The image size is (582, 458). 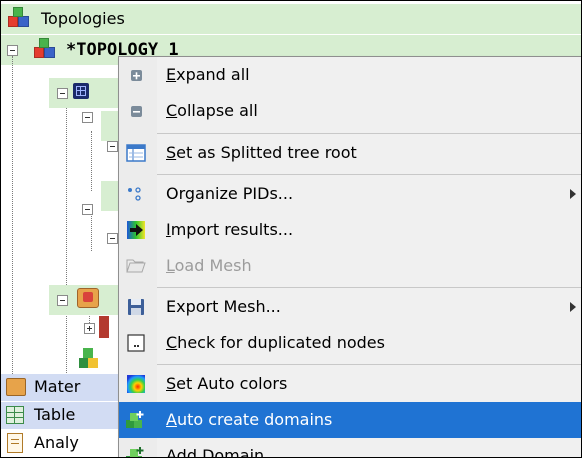 What do you see at coordinates (19, 18) in the screenshot?
I see `topologies-icon` at bounding box center [19, 18].